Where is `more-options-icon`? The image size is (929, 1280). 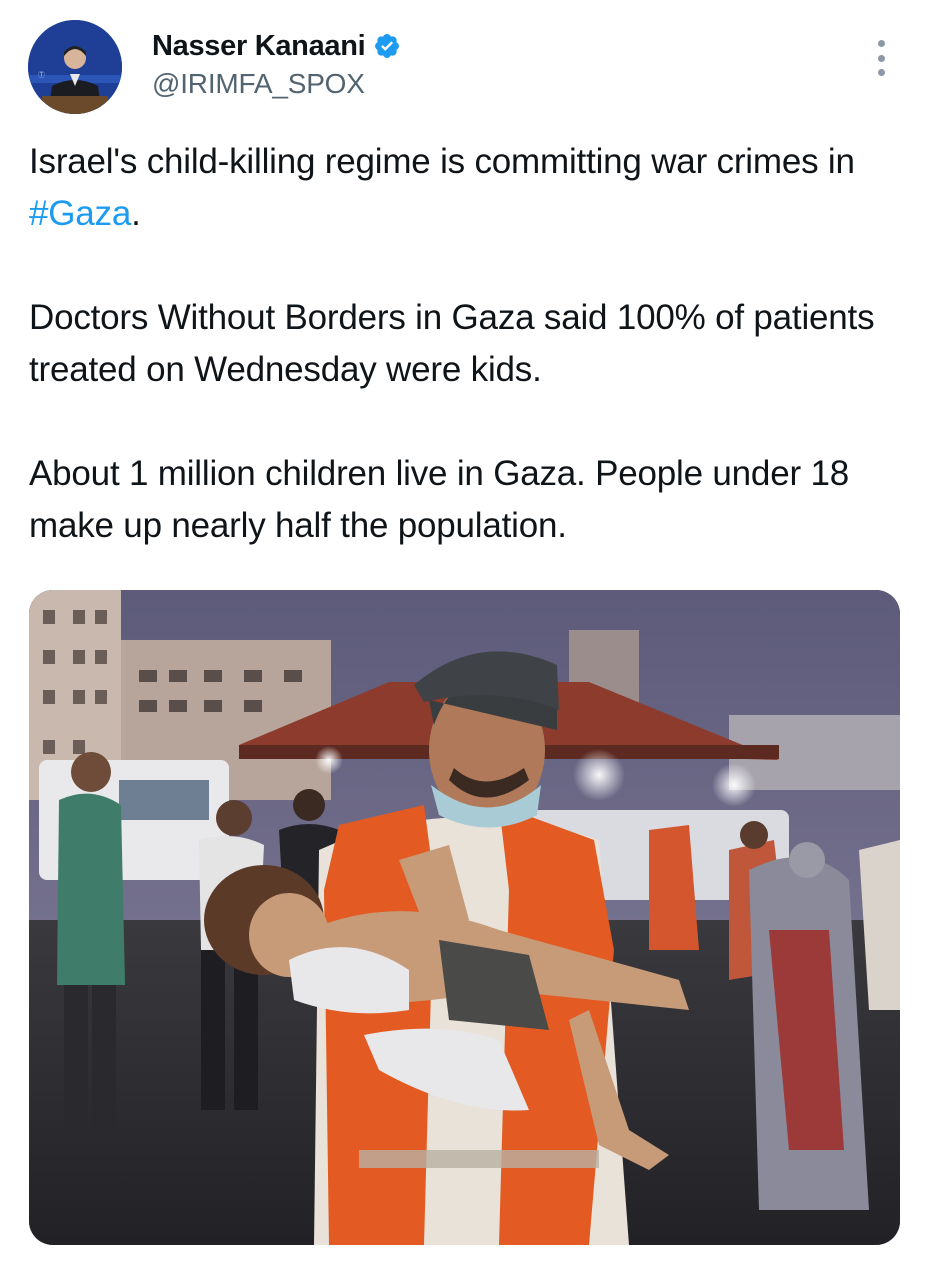
more-options-icon is located at coordinates (881, 58).